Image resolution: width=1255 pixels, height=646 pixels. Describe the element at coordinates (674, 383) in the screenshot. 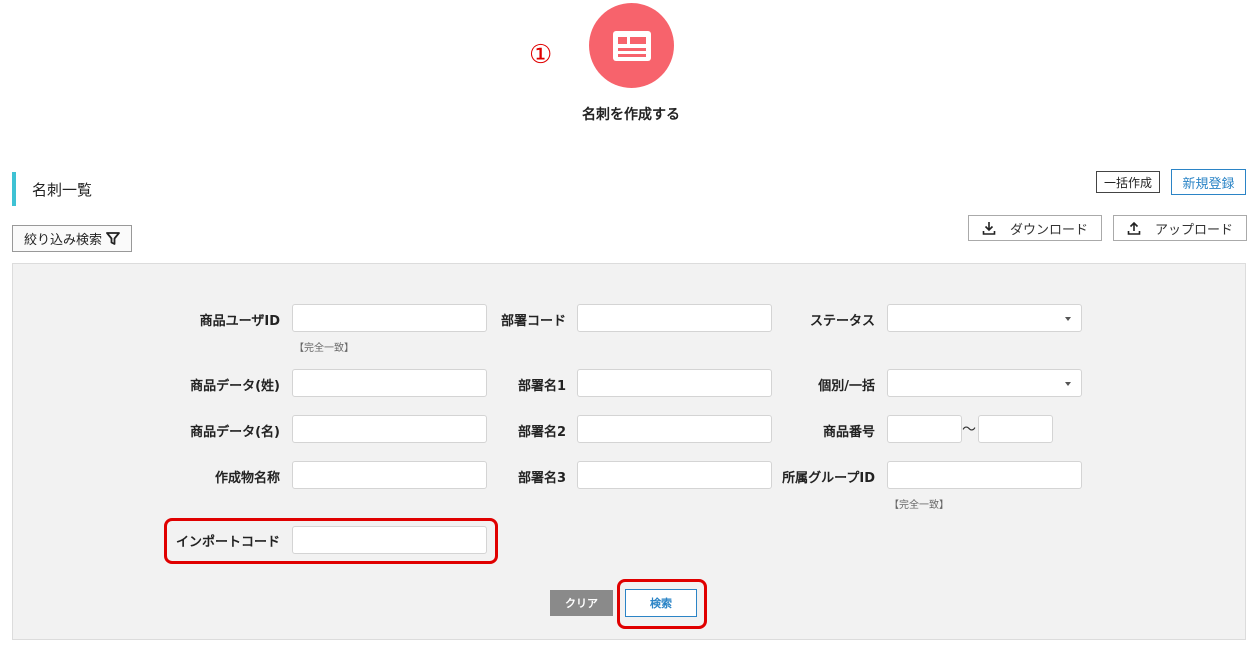

I see `dept-name1-input` at that location.